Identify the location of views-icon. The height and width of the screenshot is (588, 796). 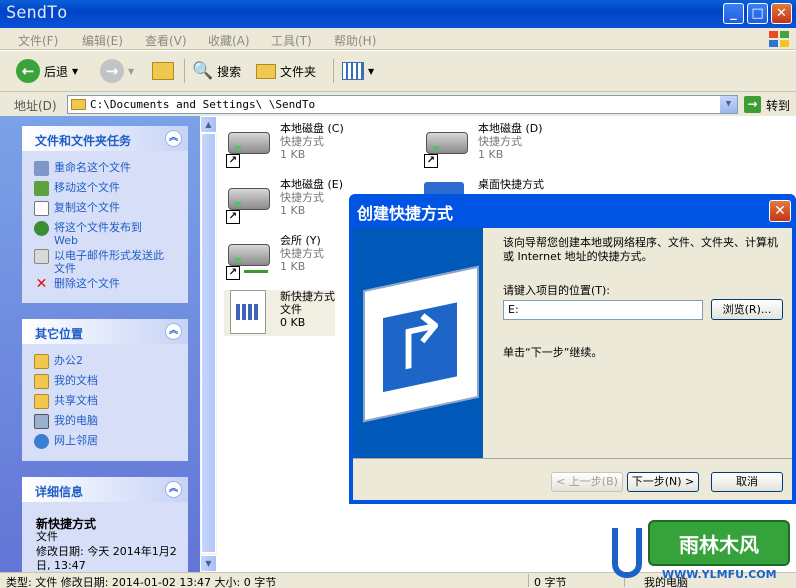
(353, 71).